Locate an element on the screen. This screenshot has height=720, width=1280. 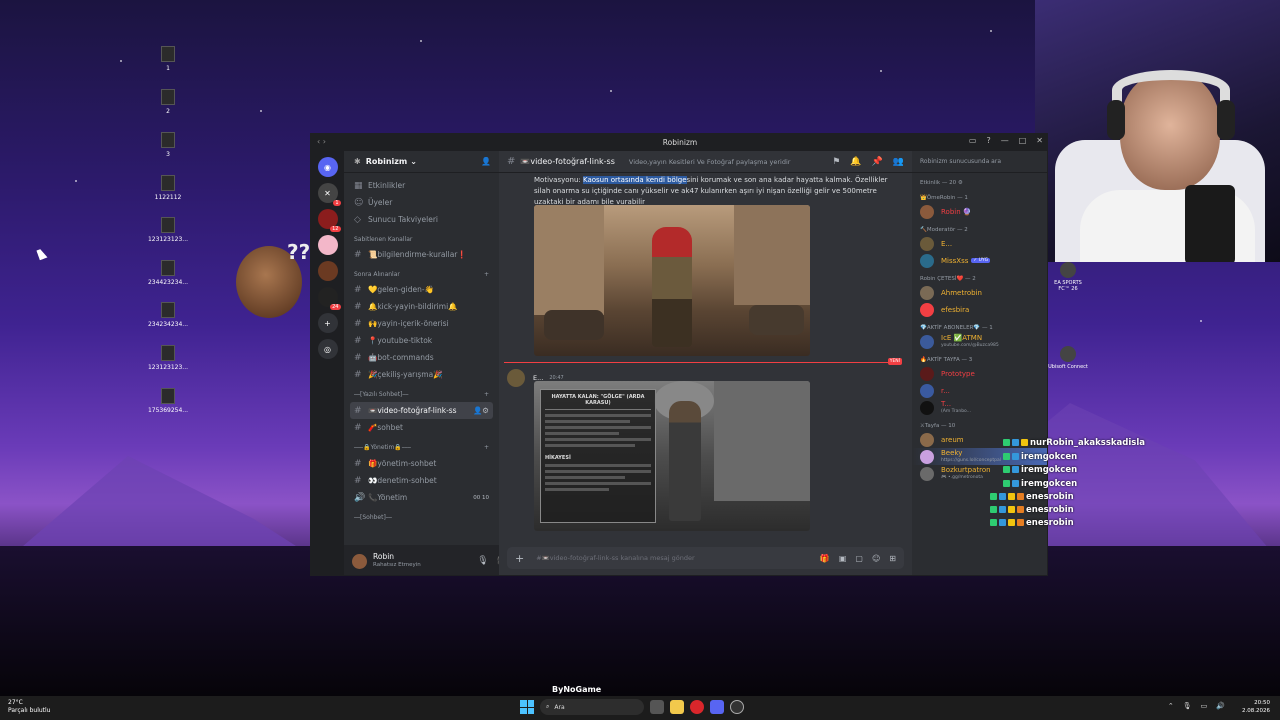
category-pinned: Sabitlenen Kanallar is located at coordinates (421, 237).